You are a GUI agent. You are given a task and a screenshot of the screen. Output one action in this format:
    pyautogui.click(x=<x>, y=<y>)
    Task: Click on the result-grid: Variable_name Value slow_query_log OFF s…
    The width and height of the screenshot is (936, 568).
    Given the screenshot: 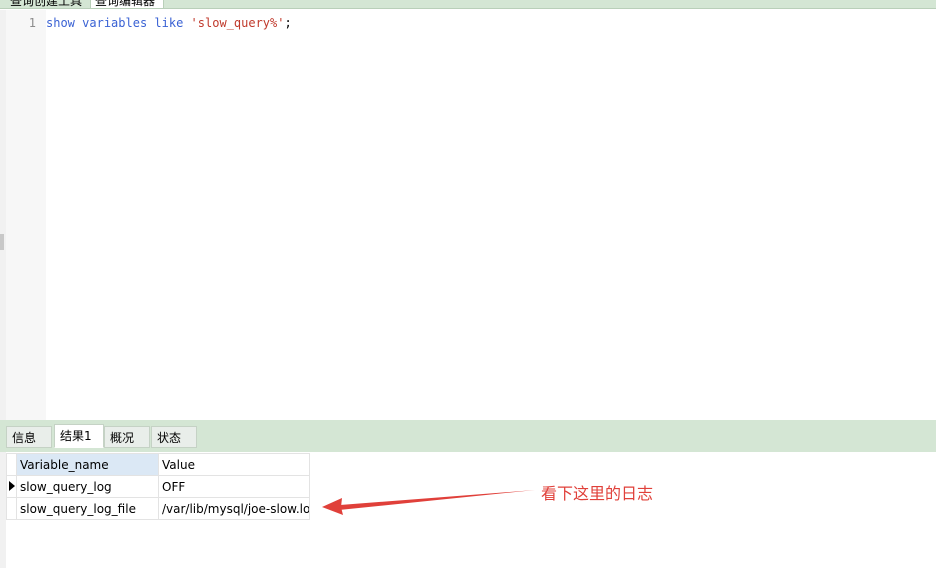 What is the action you would take?
    pyautogui.click(x=158, y=486)
    